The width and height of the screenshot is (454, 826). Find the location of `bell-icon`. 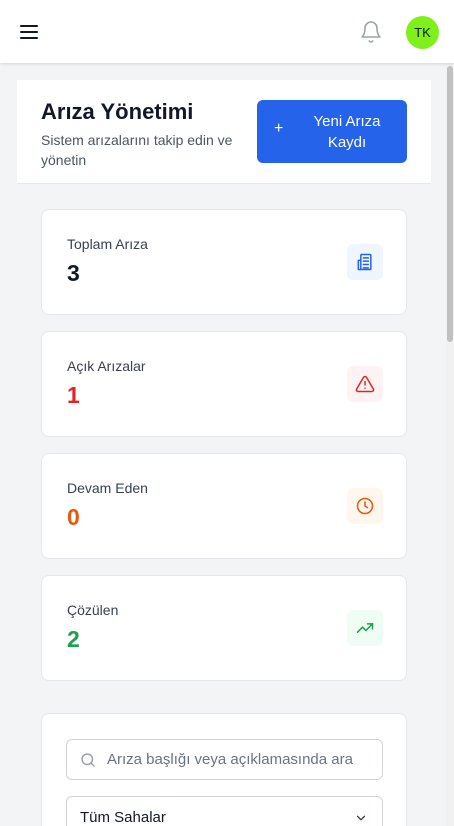

bell-icon is located at coordinates (371, 32).